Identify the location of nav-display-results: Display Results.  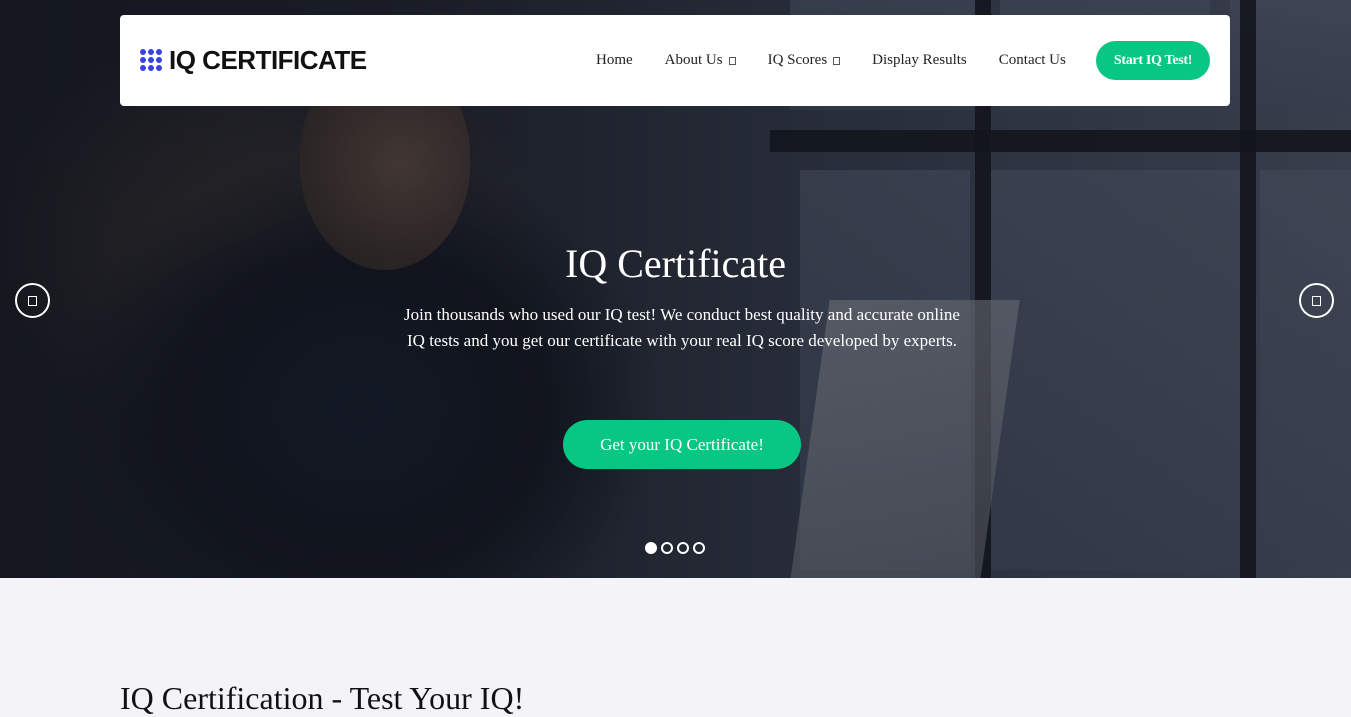
(919, 60).